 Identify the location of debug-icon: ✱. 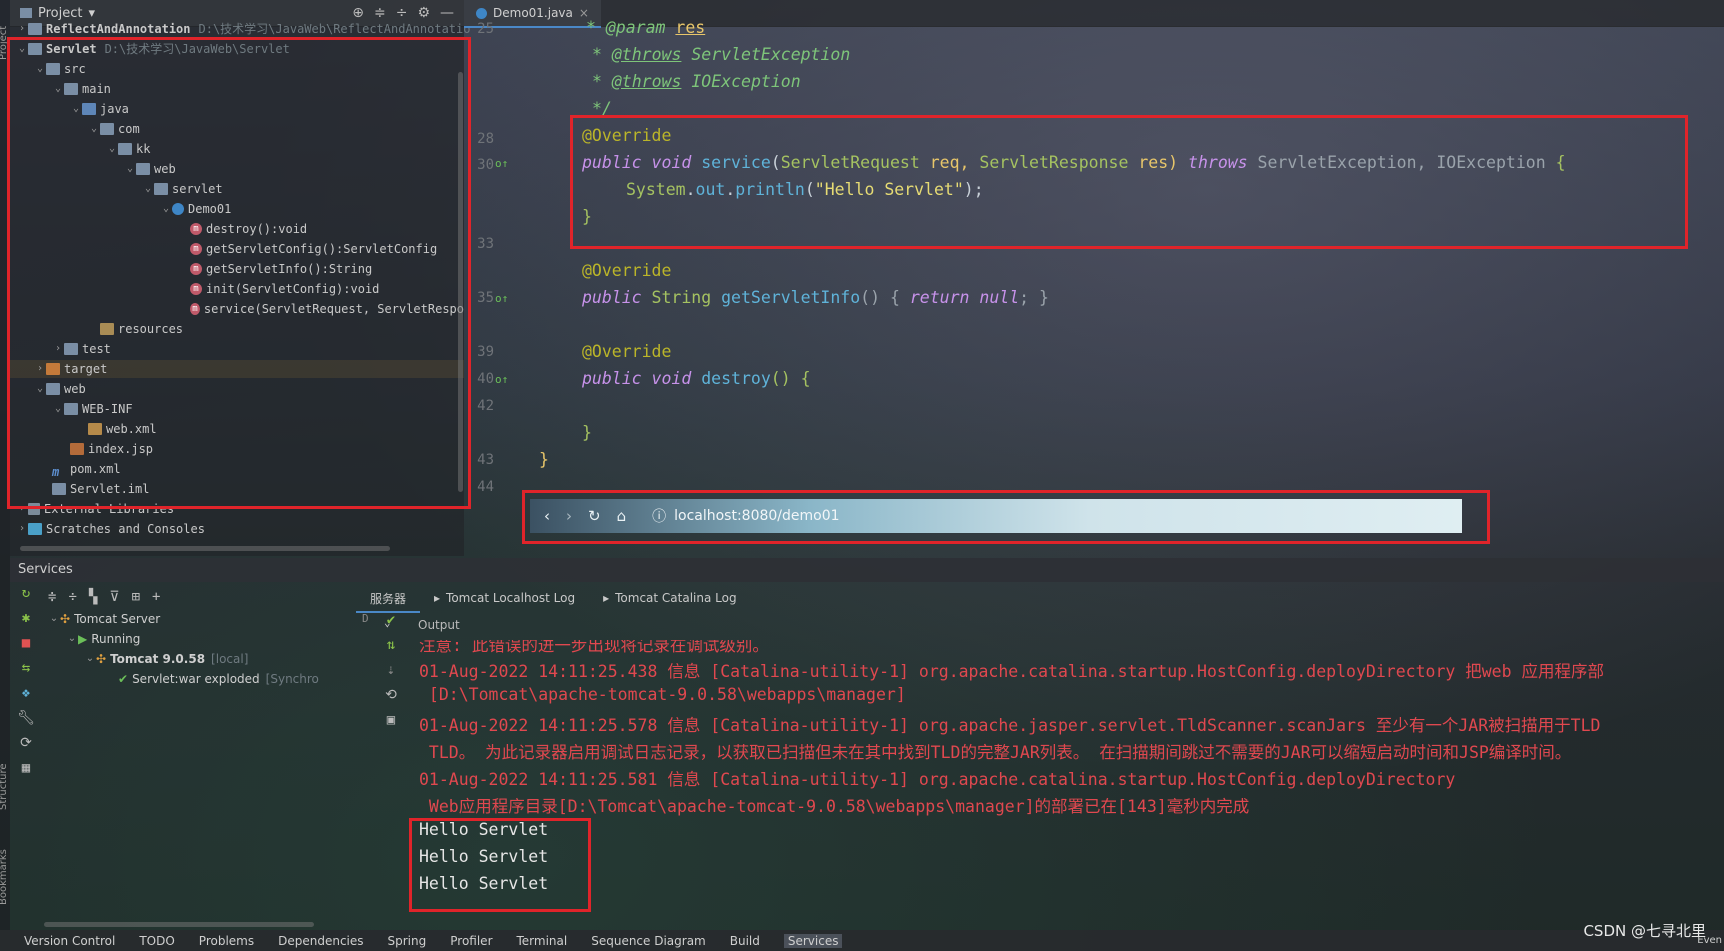
(26, 622).